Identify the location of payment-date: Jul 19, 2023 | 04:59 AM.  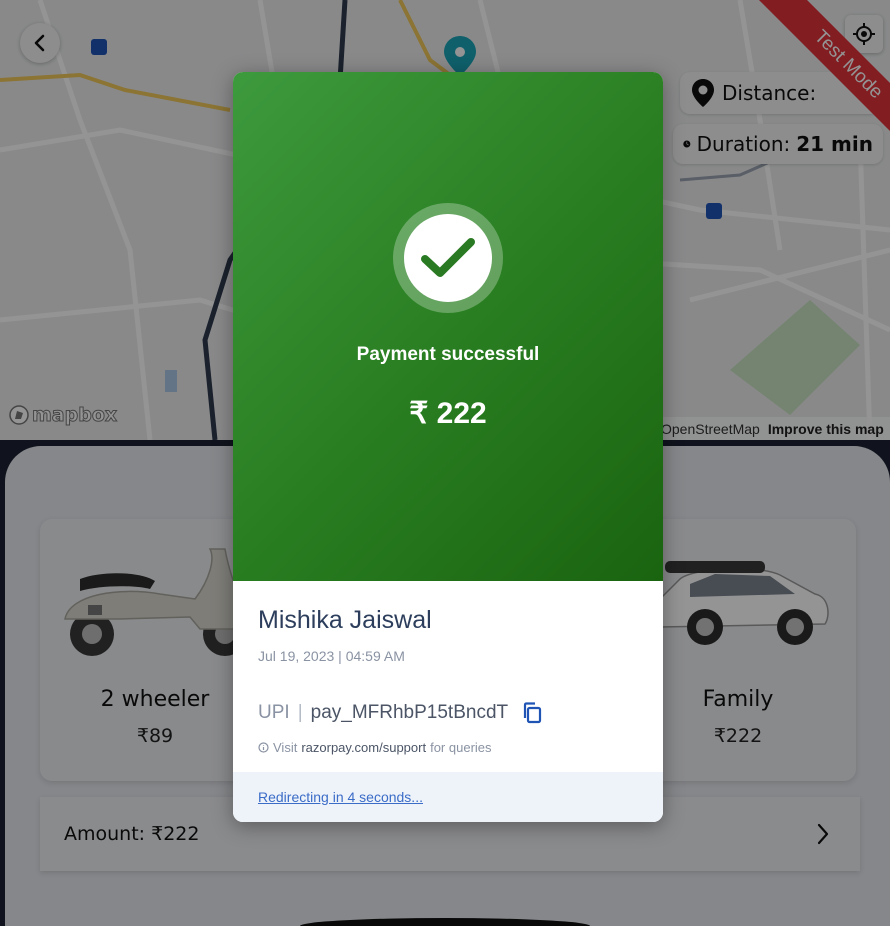
(331, 656).